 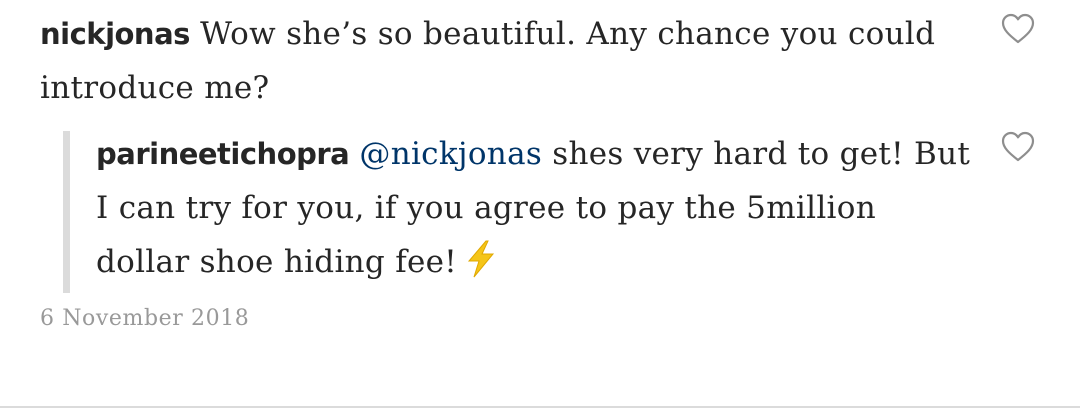 I want to click on divider, so click(x=540, y=407).